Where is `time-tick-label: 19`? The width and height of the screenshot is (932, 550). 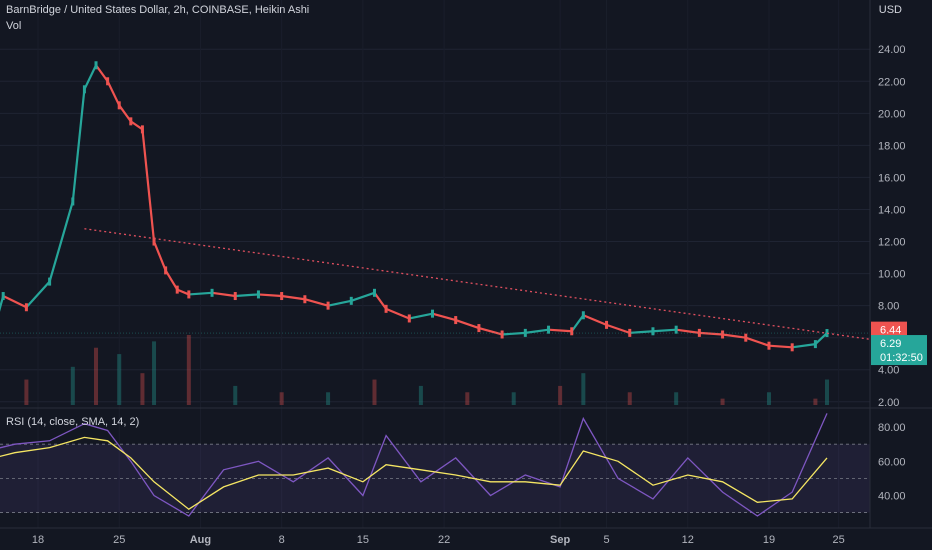
time-tick-label: 19 is located at coordinates (769, 540).